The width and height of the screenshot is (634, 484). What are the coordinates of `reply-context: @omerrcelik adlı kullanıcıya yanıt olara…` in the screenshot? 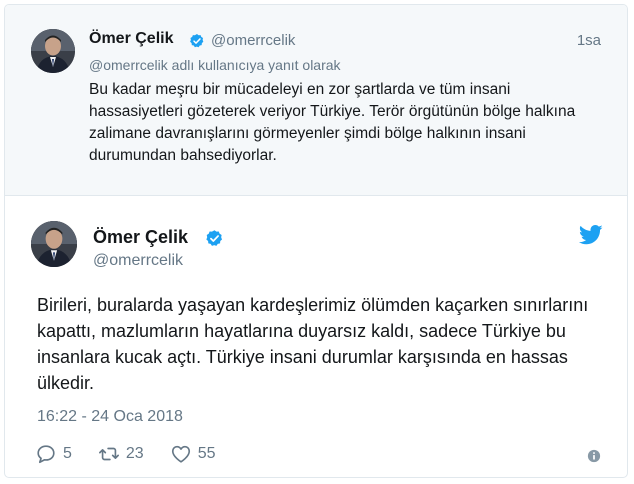 It's located at (215, 65).